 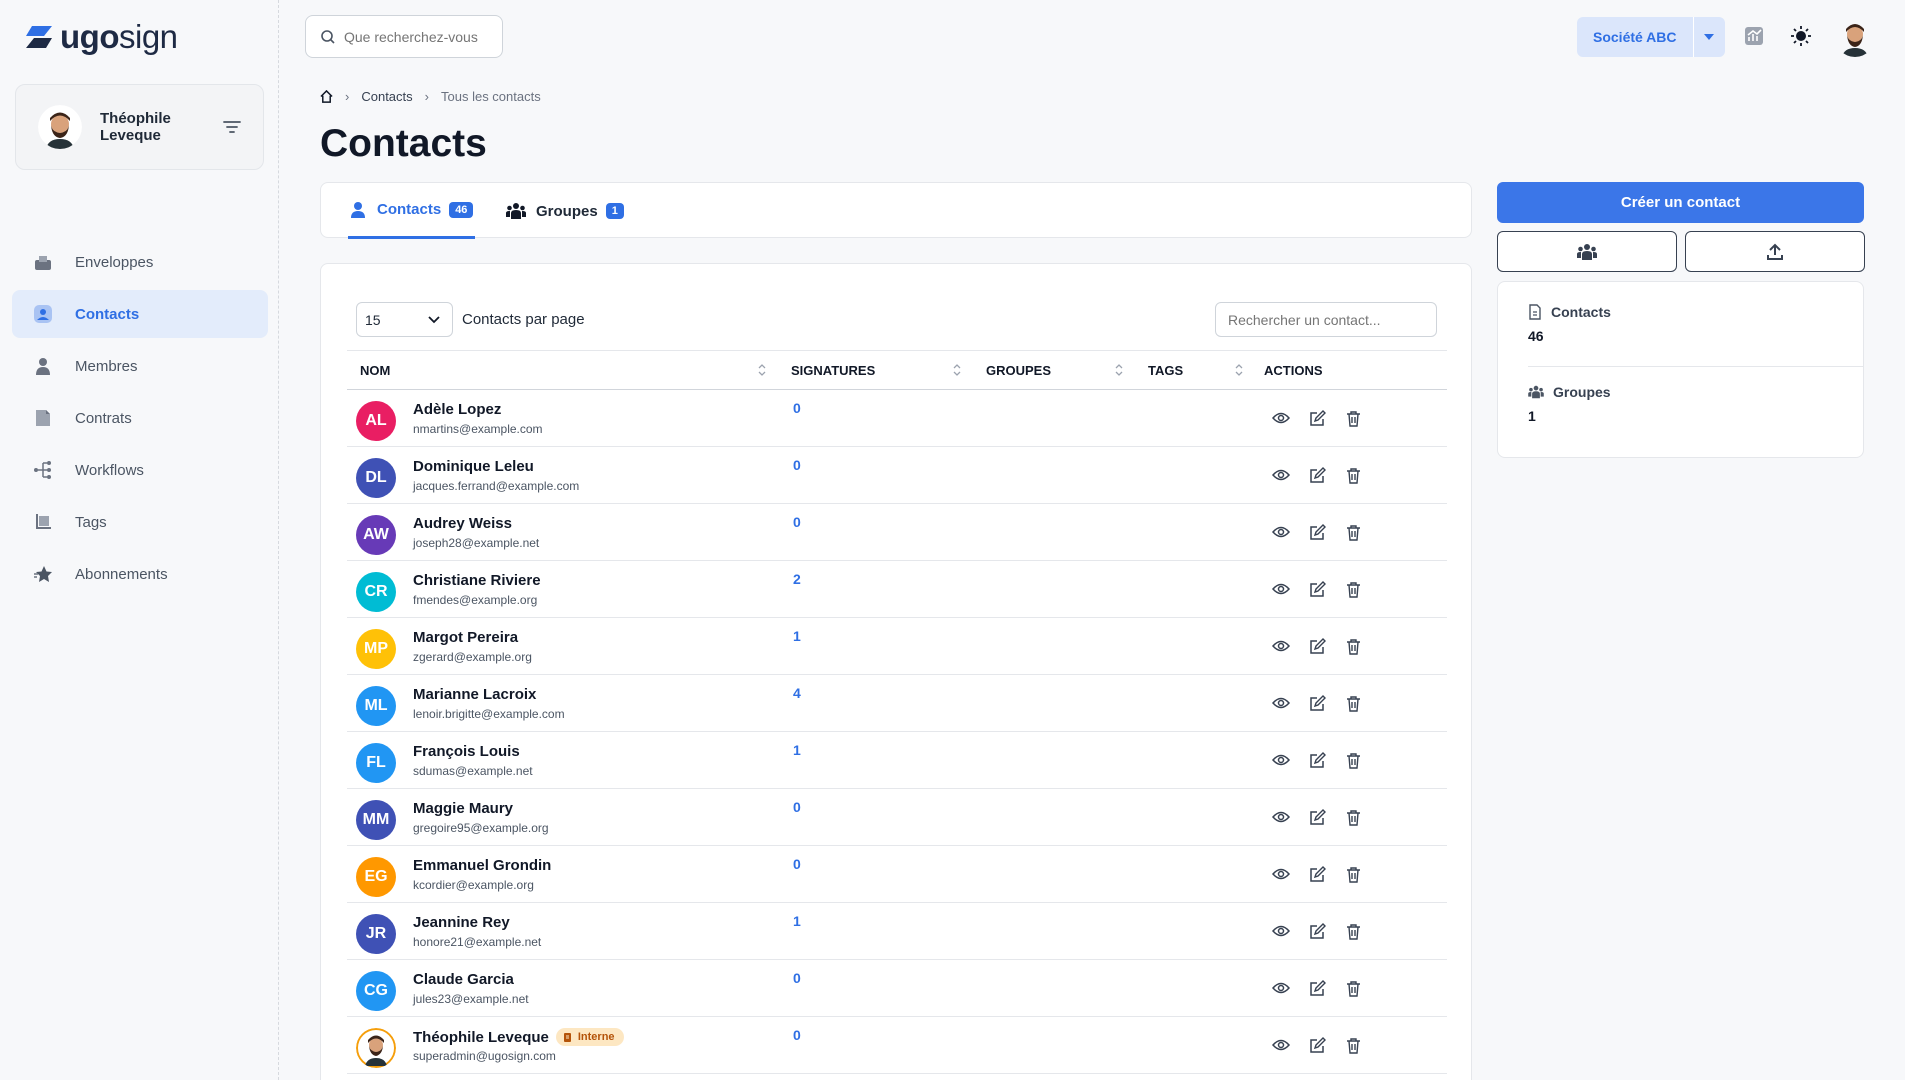 What do you see at coordinates (465, 637) in the screenshot?
I see `contact-name: Margot Pereira` at bounding box center [465, 637].